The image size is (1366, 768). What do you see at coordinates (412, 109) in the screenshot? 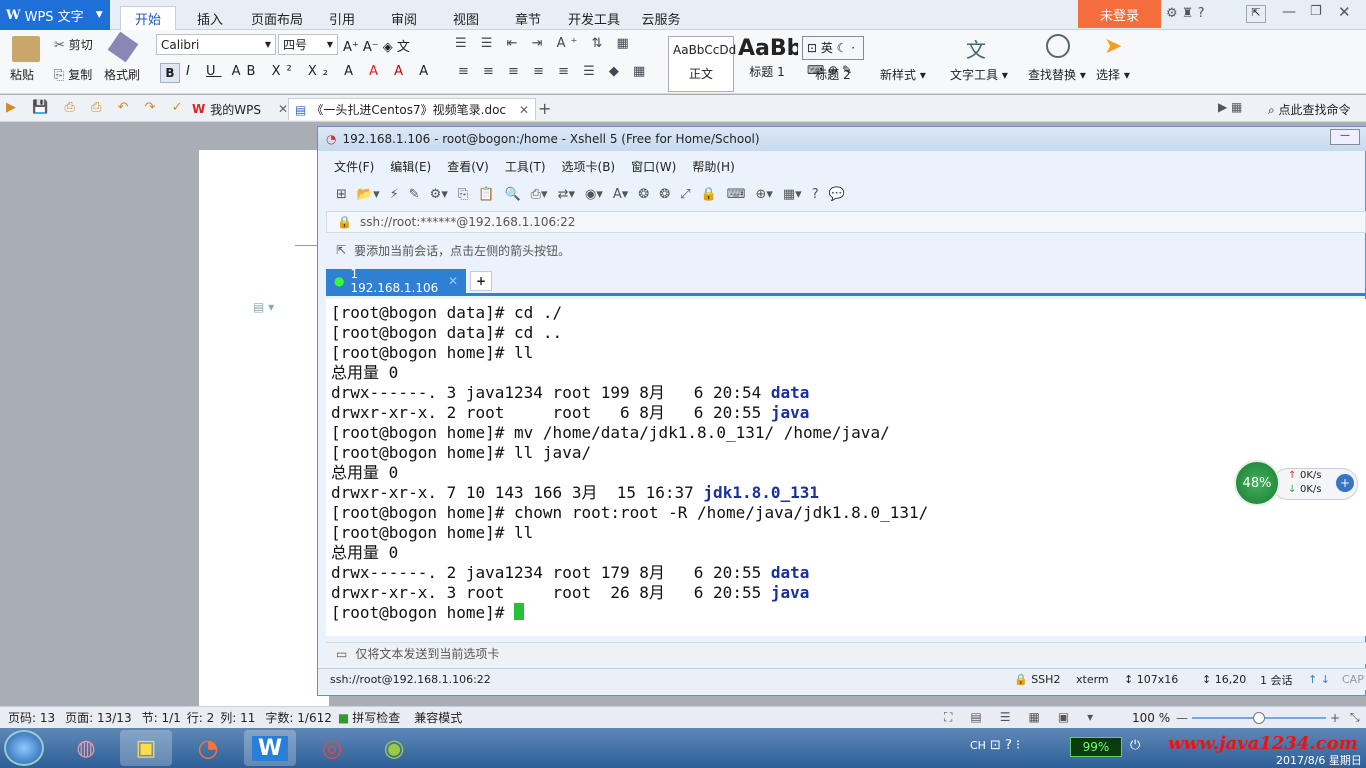
I see `tab-document: ▤ 《一头扎进Centos7》视频笔录.doc ✕` at bounding box center [412, 109].